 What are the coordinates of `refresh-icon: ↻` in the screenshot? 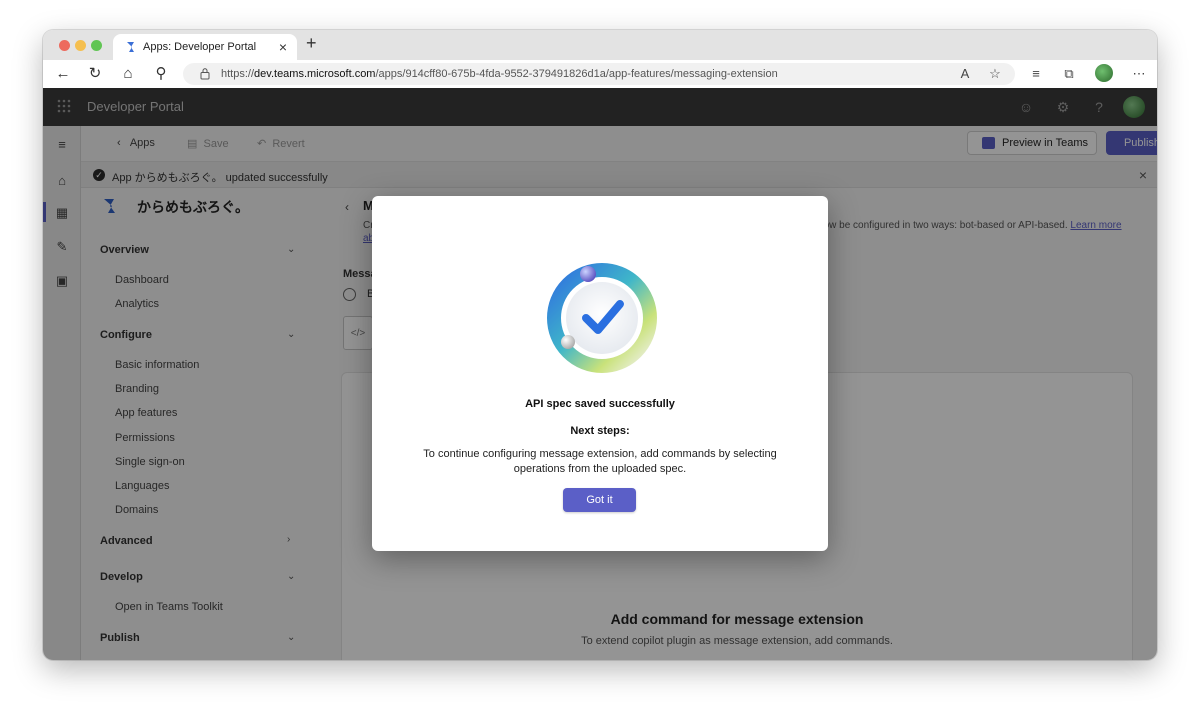 It's located at (95, 74).